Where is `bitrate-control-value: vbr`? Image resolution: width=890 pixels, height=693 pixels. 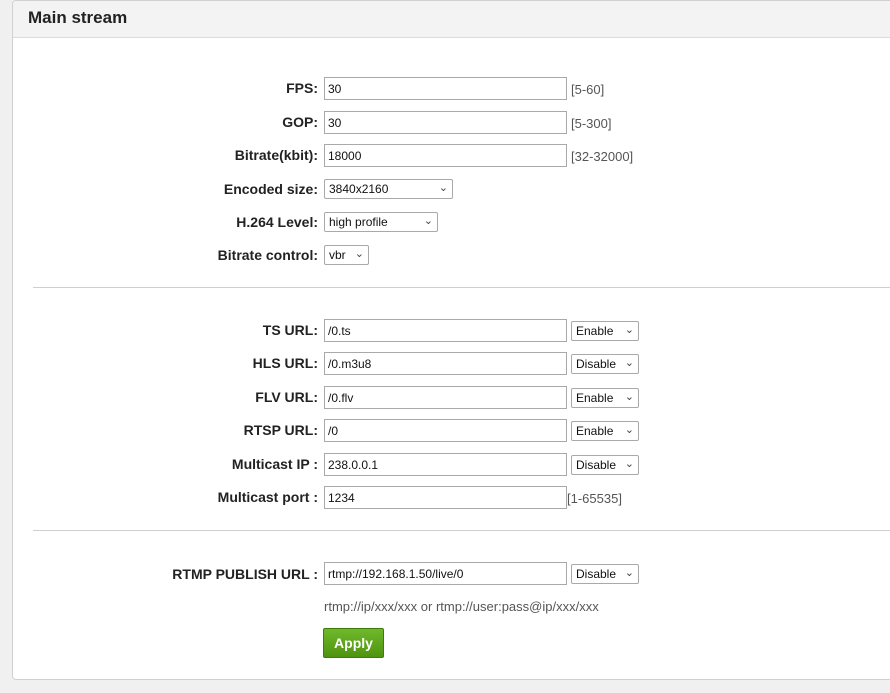
bitrate-control-value: vbr is located at coordinates (337, 255).